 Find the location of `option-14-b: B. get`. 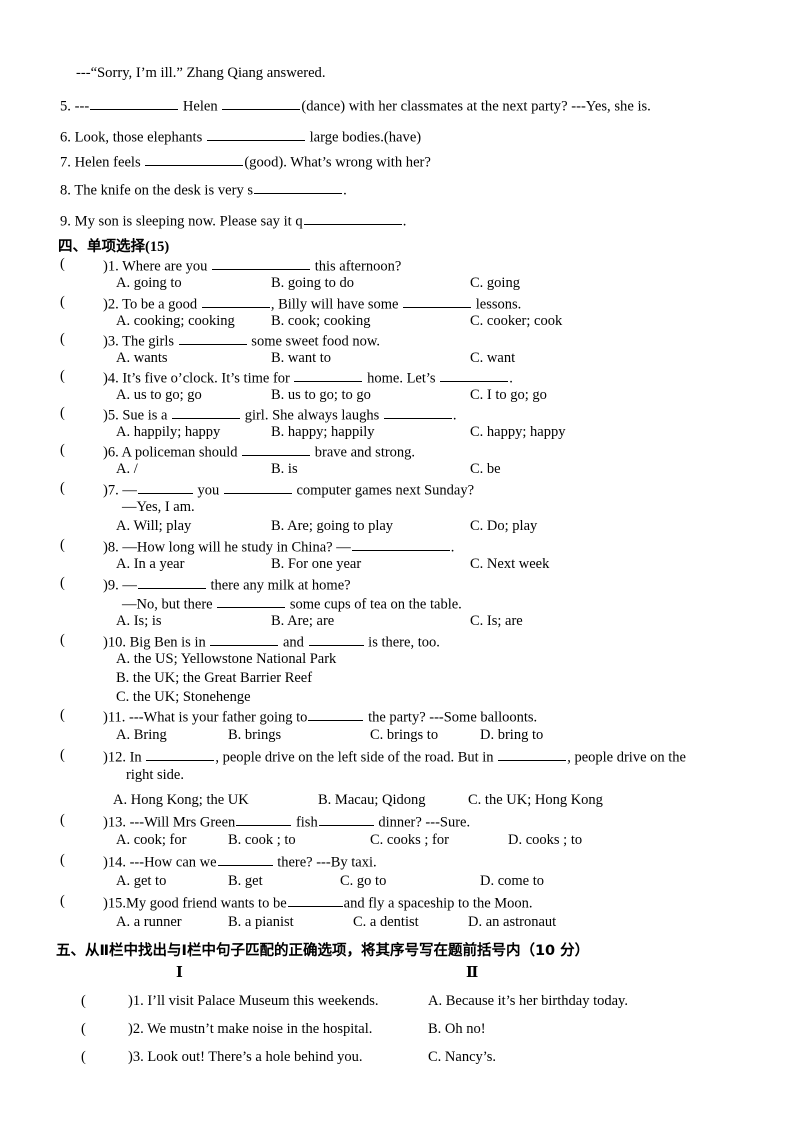

option-14-b: B. get is located at coordinates (245, 881).